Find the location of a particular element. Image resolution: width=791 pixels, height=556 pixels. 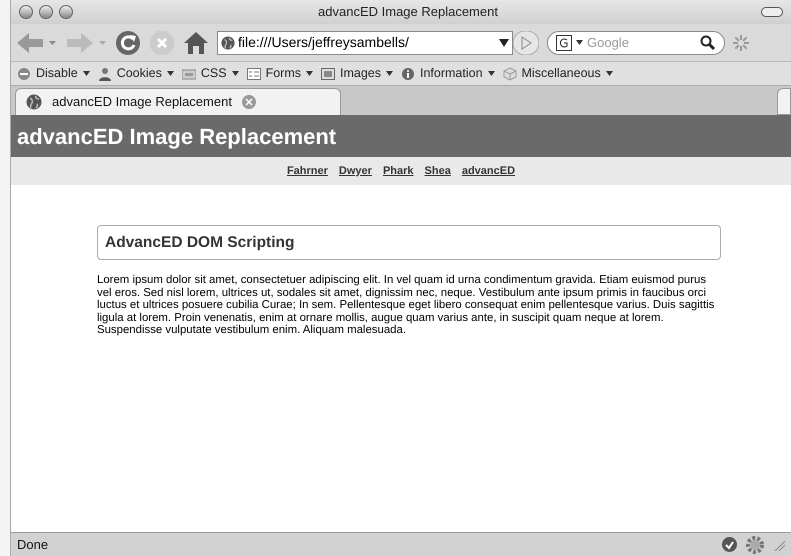

nav-link: Phark is located at coordinates (398, 171).